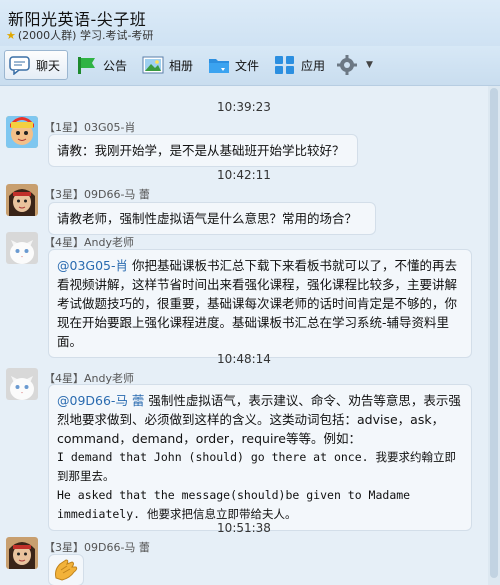  Describe the element at coordinates (167, 65) in the screenshot. I see `tab-album: 相册` at that location.